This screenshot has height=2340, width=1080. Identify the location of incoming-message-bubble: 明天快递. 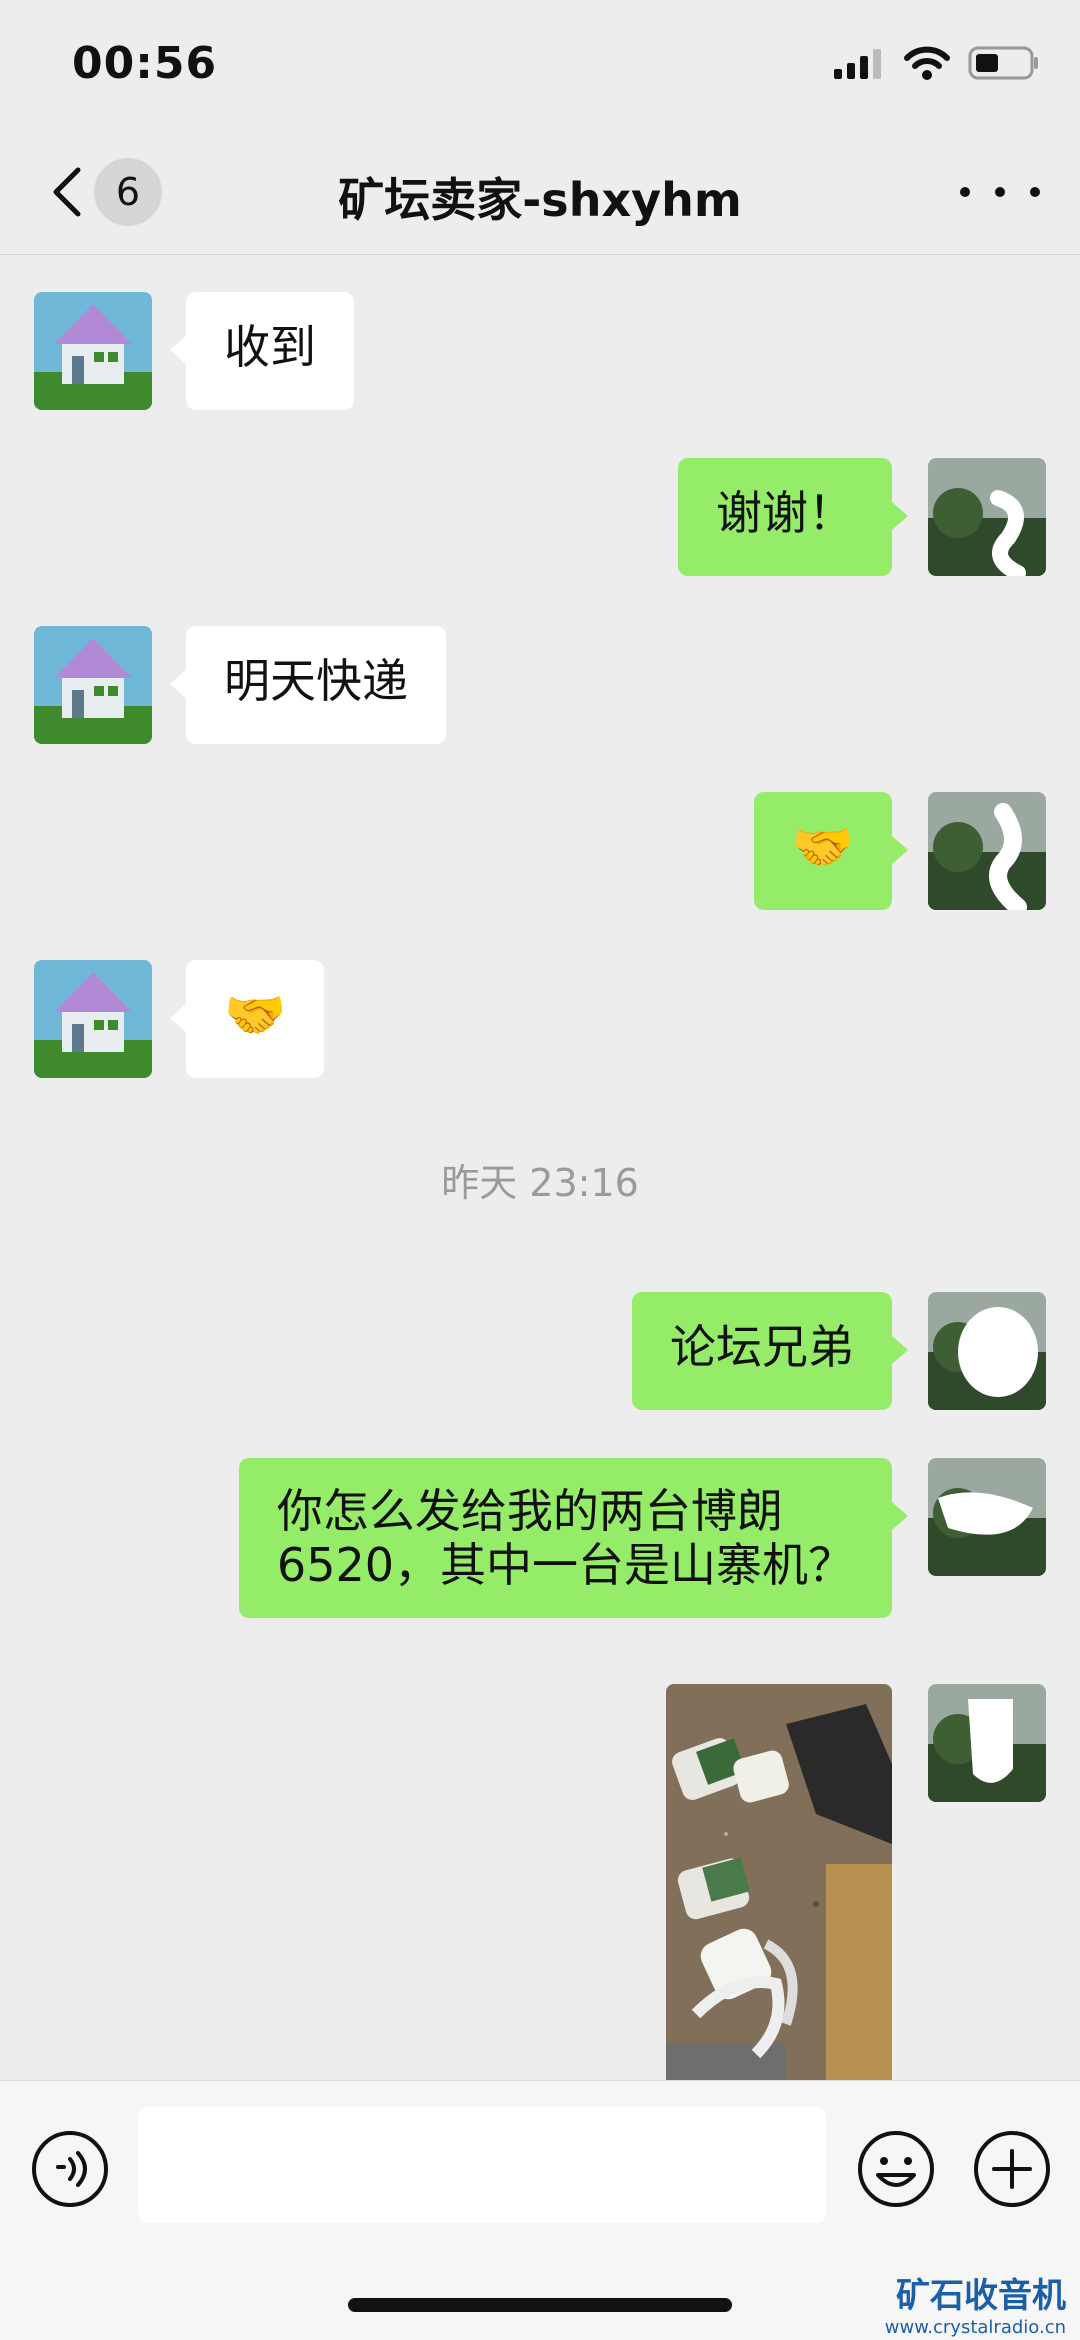
(308, 685).